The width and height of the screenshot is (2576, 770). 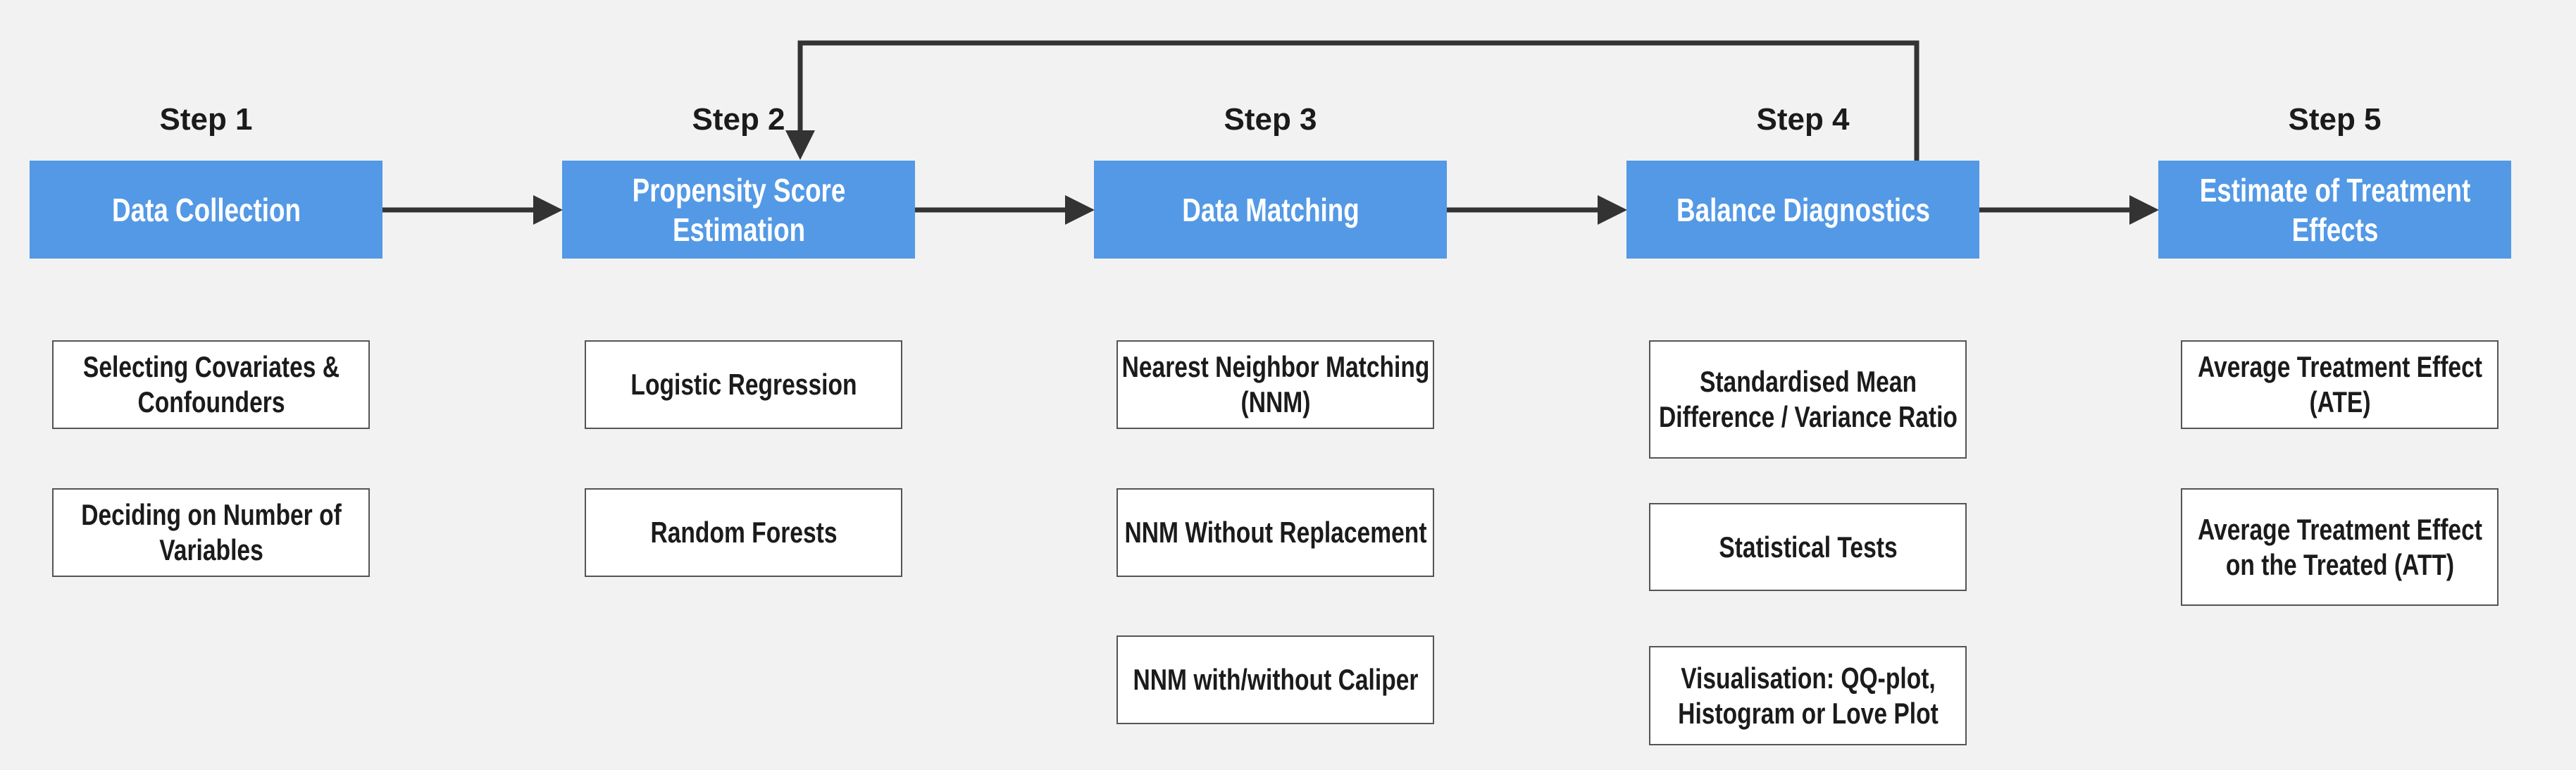 I want to click on method-box: Random Forests, so click(x=743, y=532).